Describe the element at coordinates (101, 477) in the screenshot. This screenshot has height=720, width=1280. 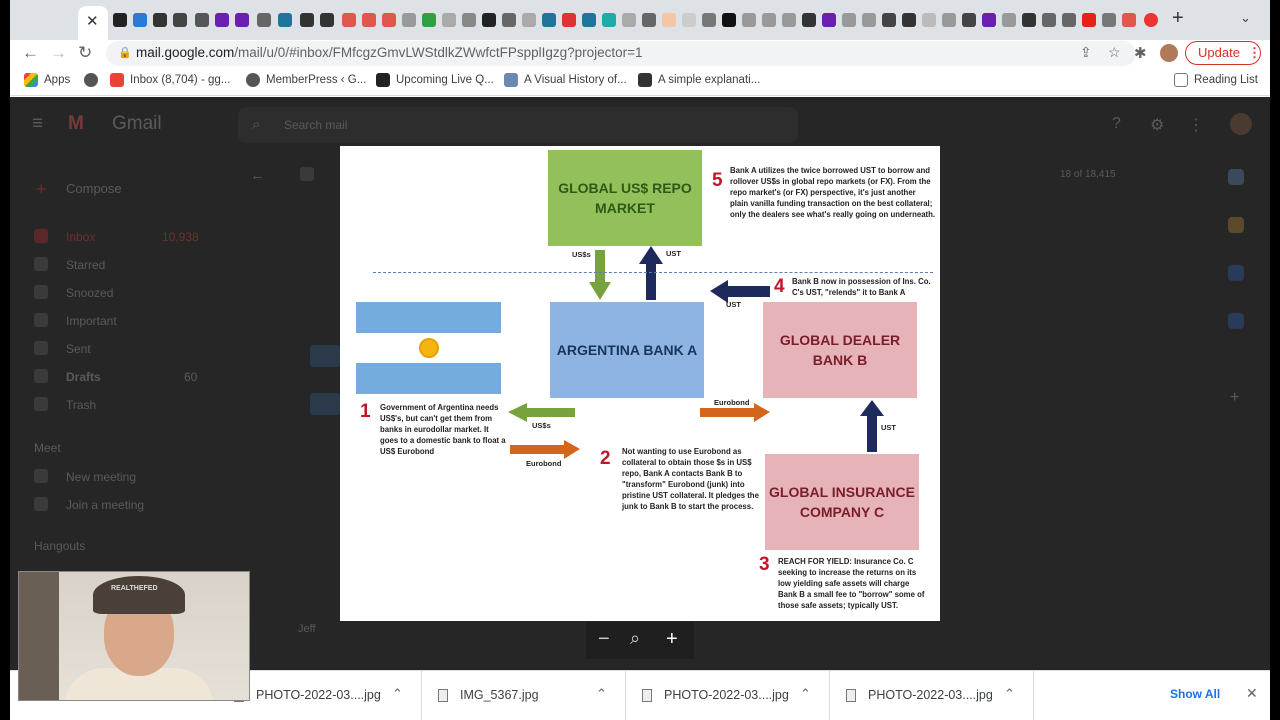
I see `new-meeting-link: New meeting` at that location.